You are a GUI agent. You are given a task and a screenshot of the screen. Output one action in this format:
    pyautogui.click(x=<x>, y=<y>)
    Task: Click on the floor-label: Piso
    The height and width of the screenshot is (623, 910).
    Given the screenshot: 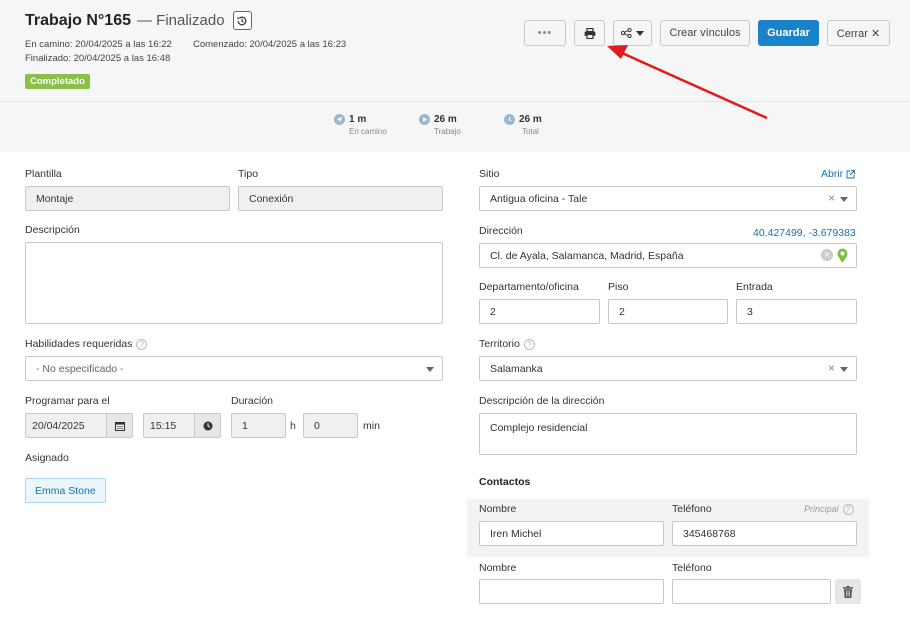 What is the action you would take?
    pyautogui.click(x=618, y=287)
    